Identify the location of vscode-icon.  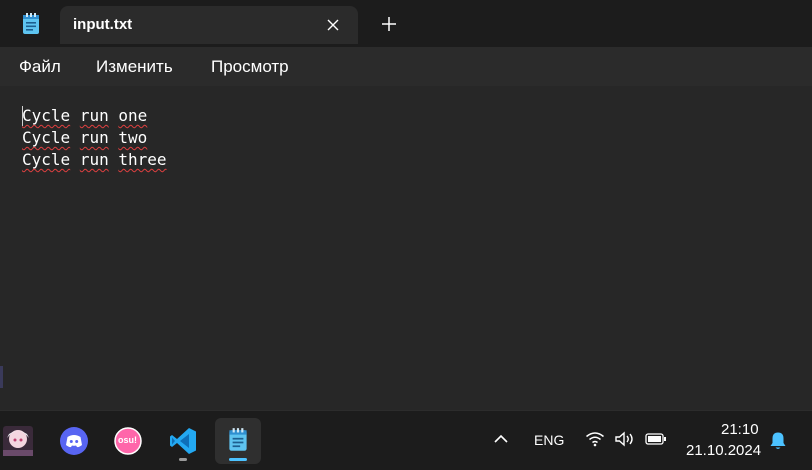
(183, 441).